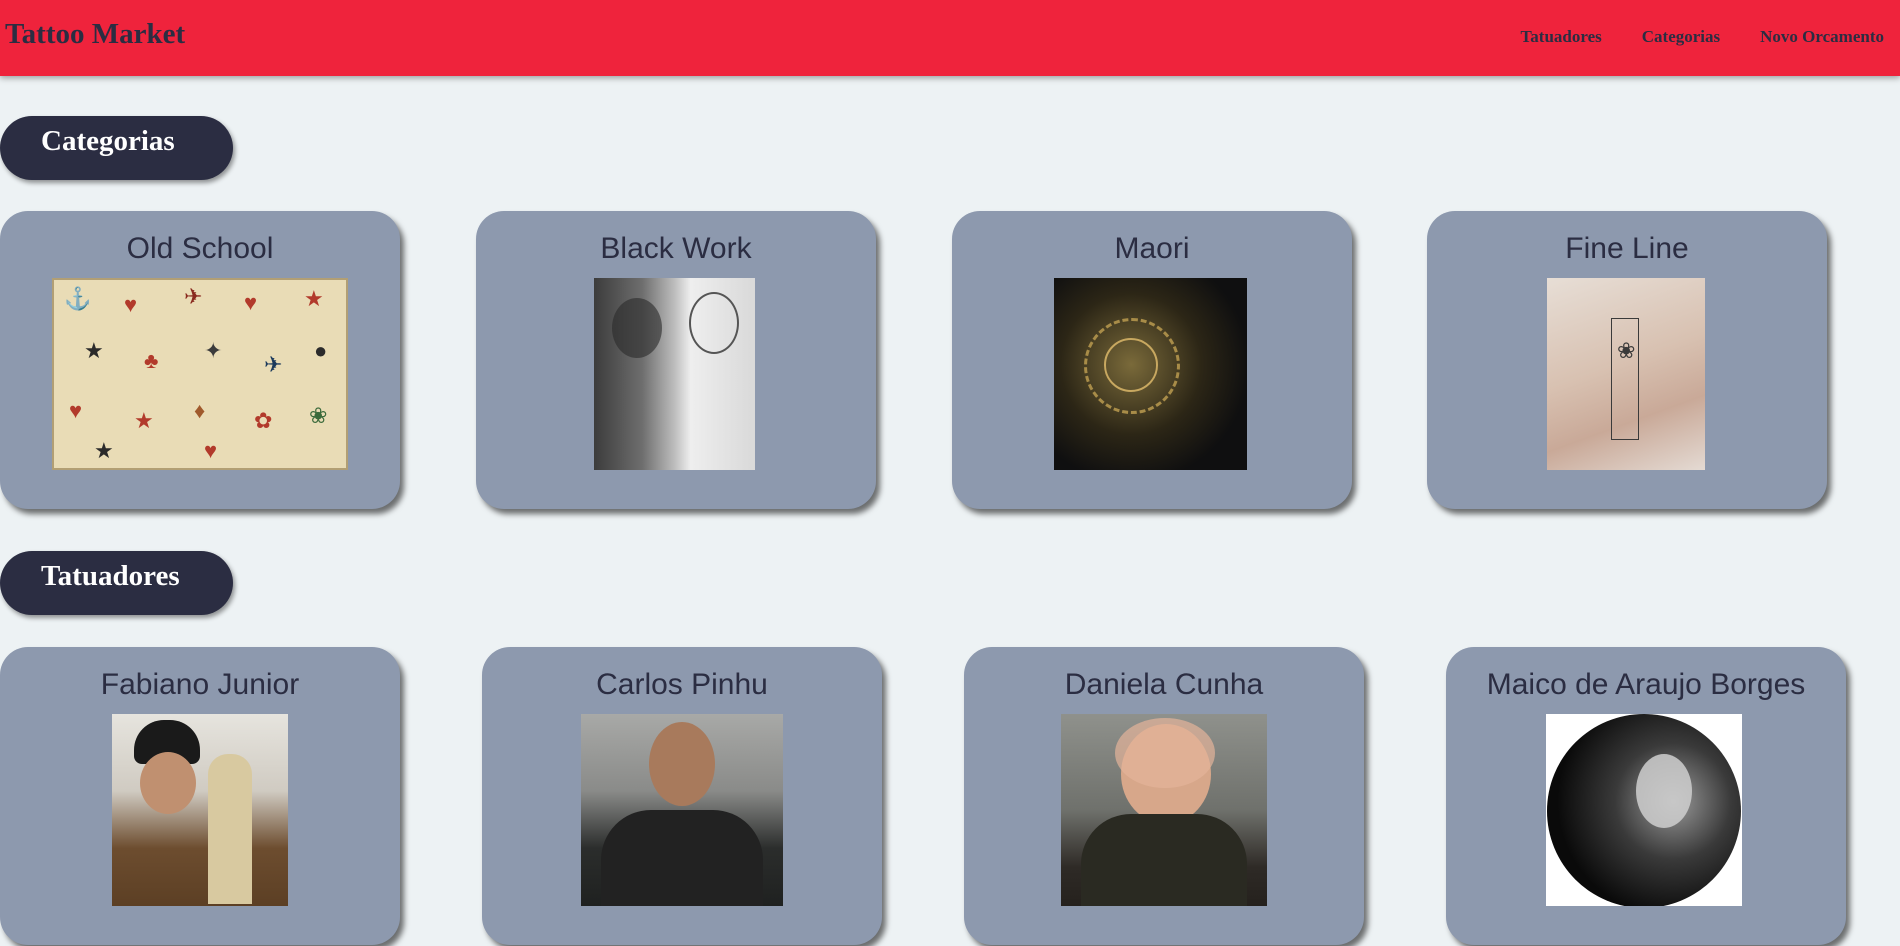  What do you see at coordinates (1644, 810) in the screenshot?
I see `maico-borges-photo` at bounding box center [1644, 810].